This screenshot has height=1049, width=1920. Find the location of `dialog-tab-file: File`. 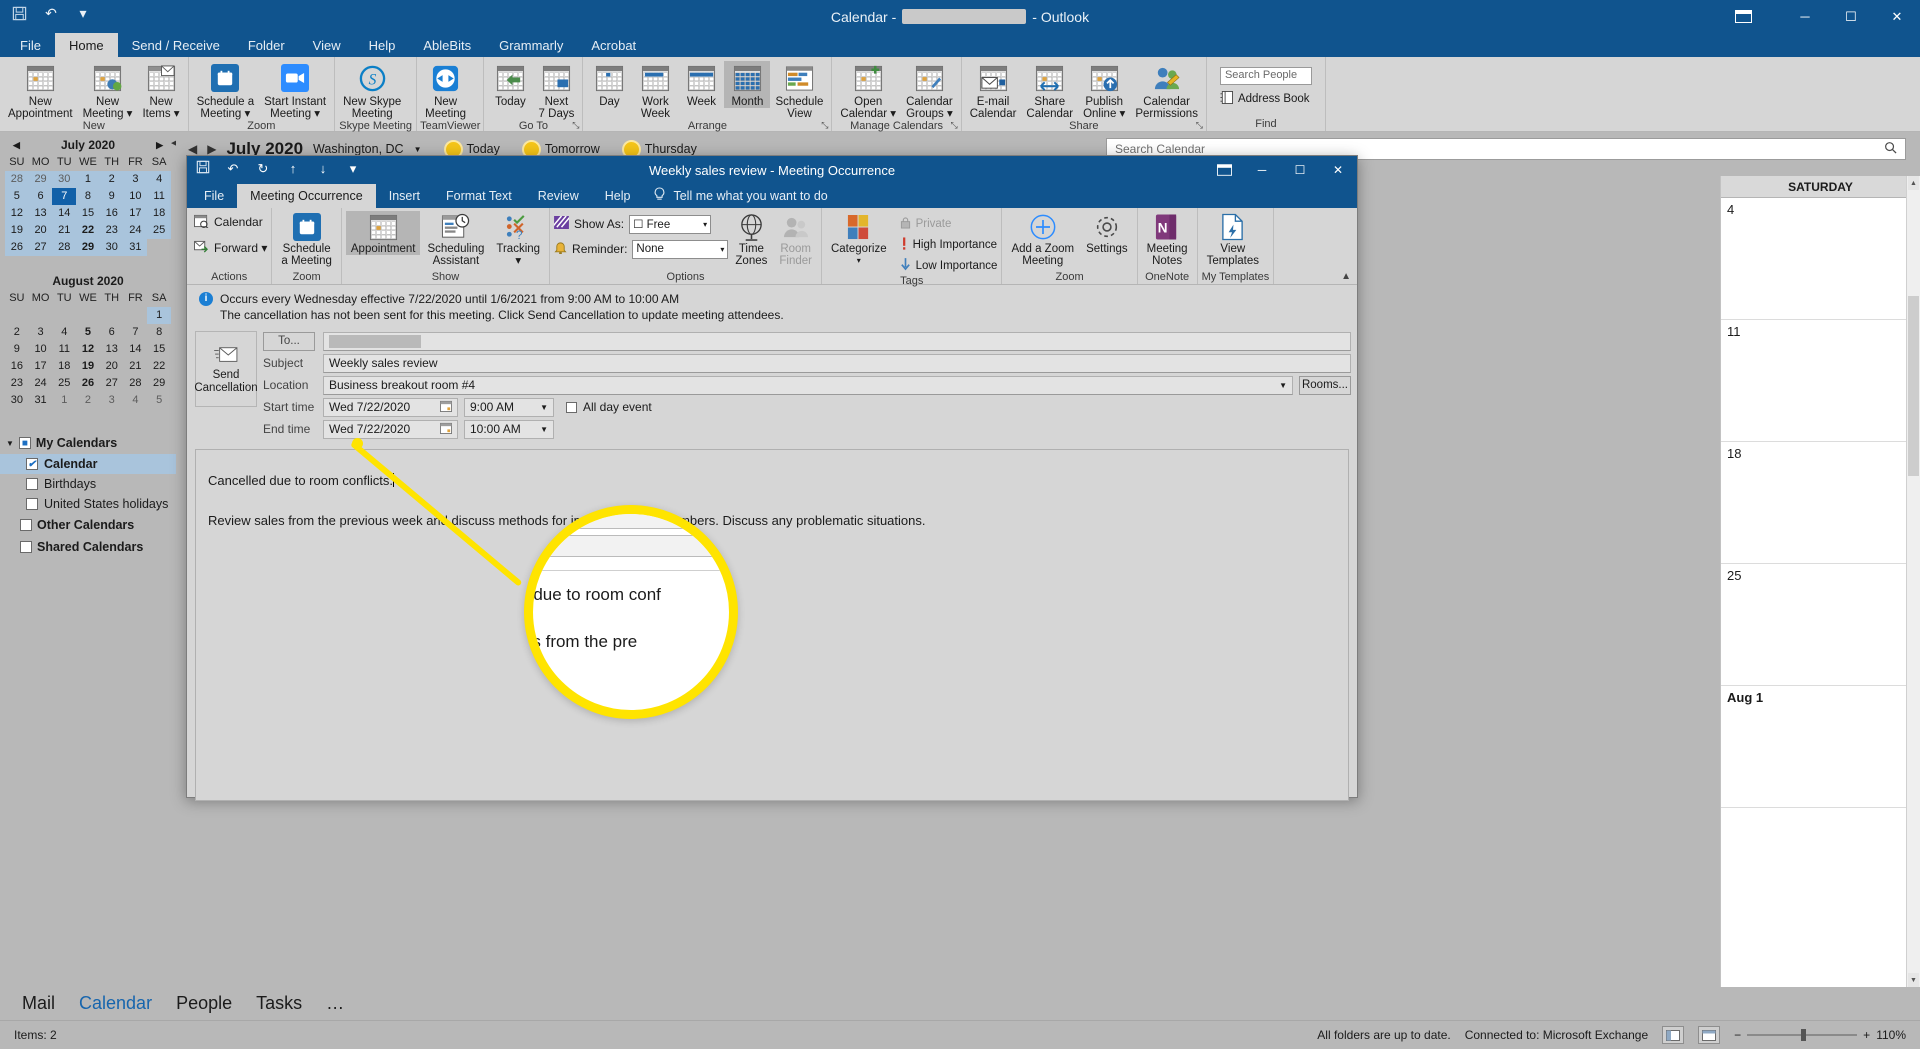

dialog-tab-file: File is located at coordinates (214, 196).